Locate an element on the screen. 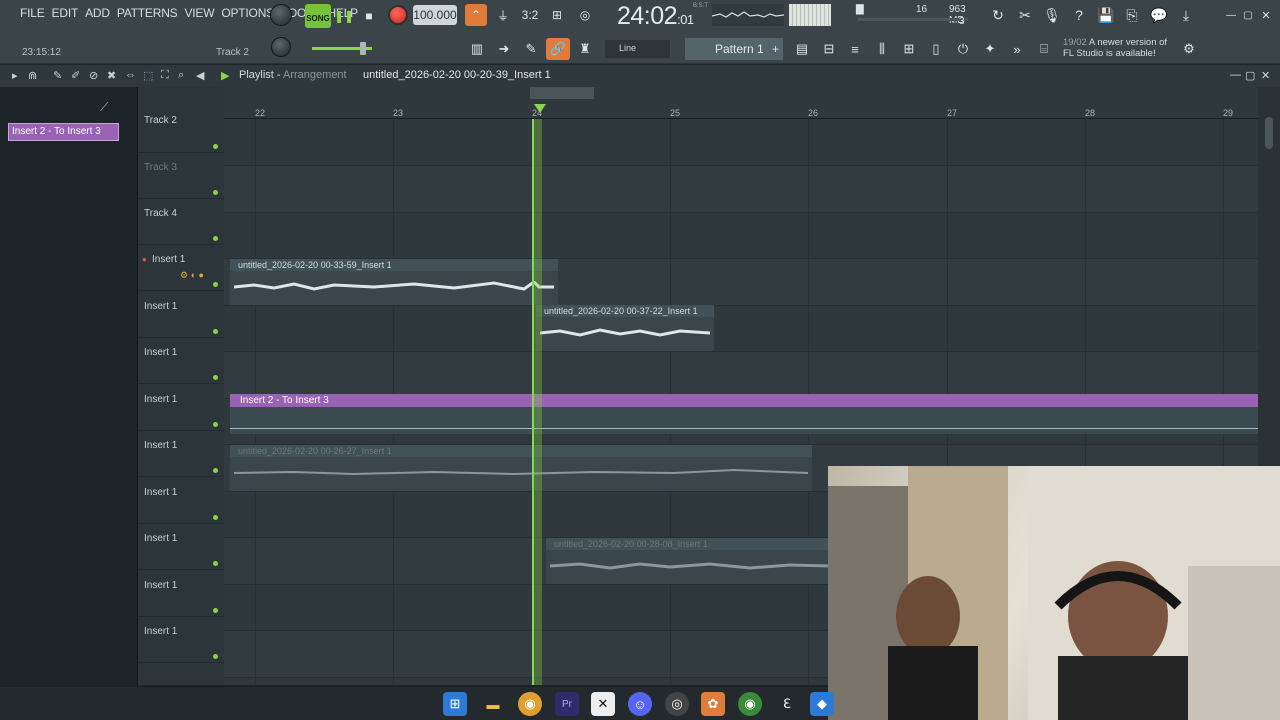 The height and width of the screenshot is (720, 1280). microphone-icon: 🎙 is located at coordinates (1052, 15).